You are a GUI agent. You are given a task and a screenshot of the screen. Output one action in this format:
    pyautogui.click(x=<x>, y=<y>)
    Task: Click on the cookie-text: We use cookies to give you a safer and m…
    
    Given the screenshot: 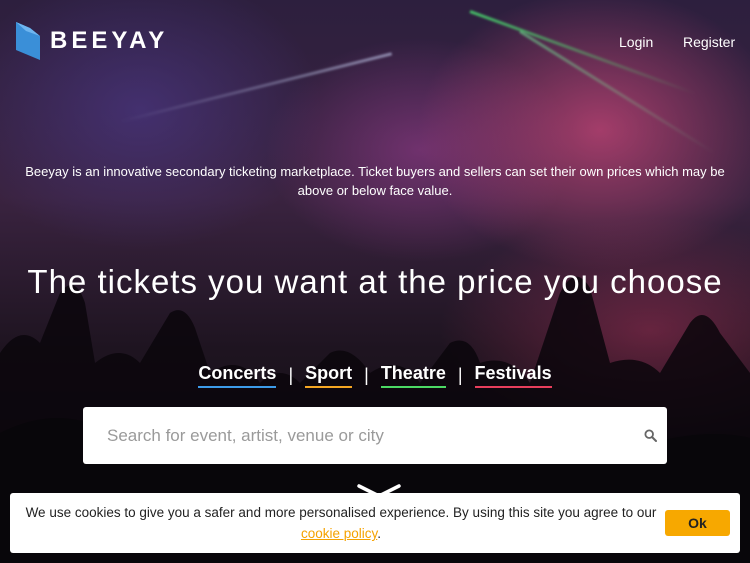 What is the action you would take?
    pyautogui.click(x=341, y=512)
    